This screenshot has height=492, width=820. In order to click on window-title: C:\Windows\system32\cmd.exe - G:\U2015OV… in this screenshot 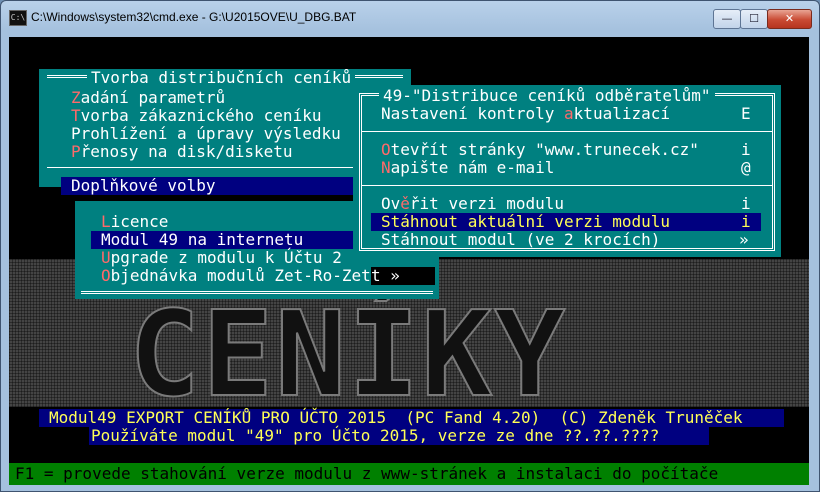, I will do `click(194, 17)`.